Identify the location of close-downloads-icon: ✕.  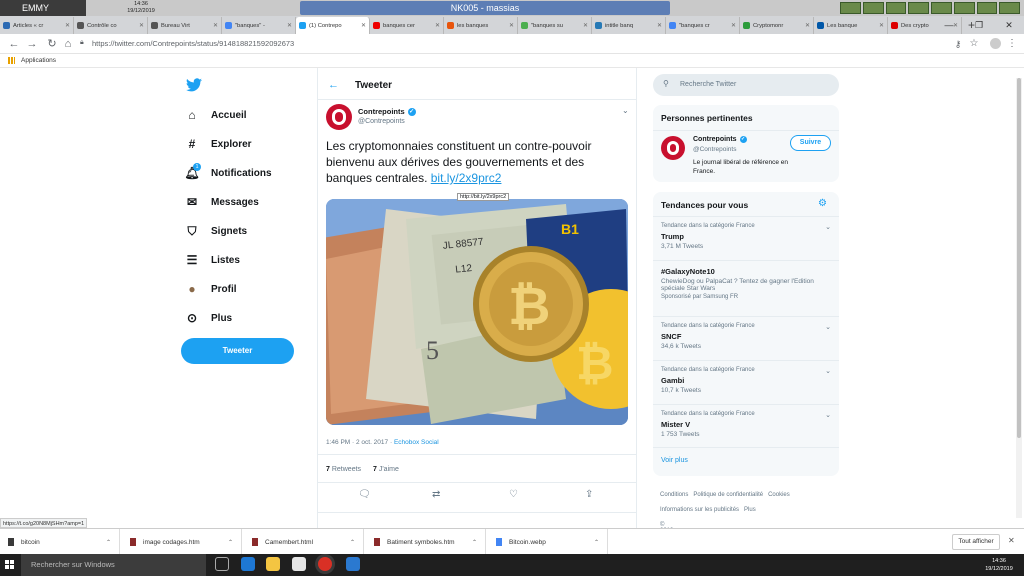
(1011, 540).